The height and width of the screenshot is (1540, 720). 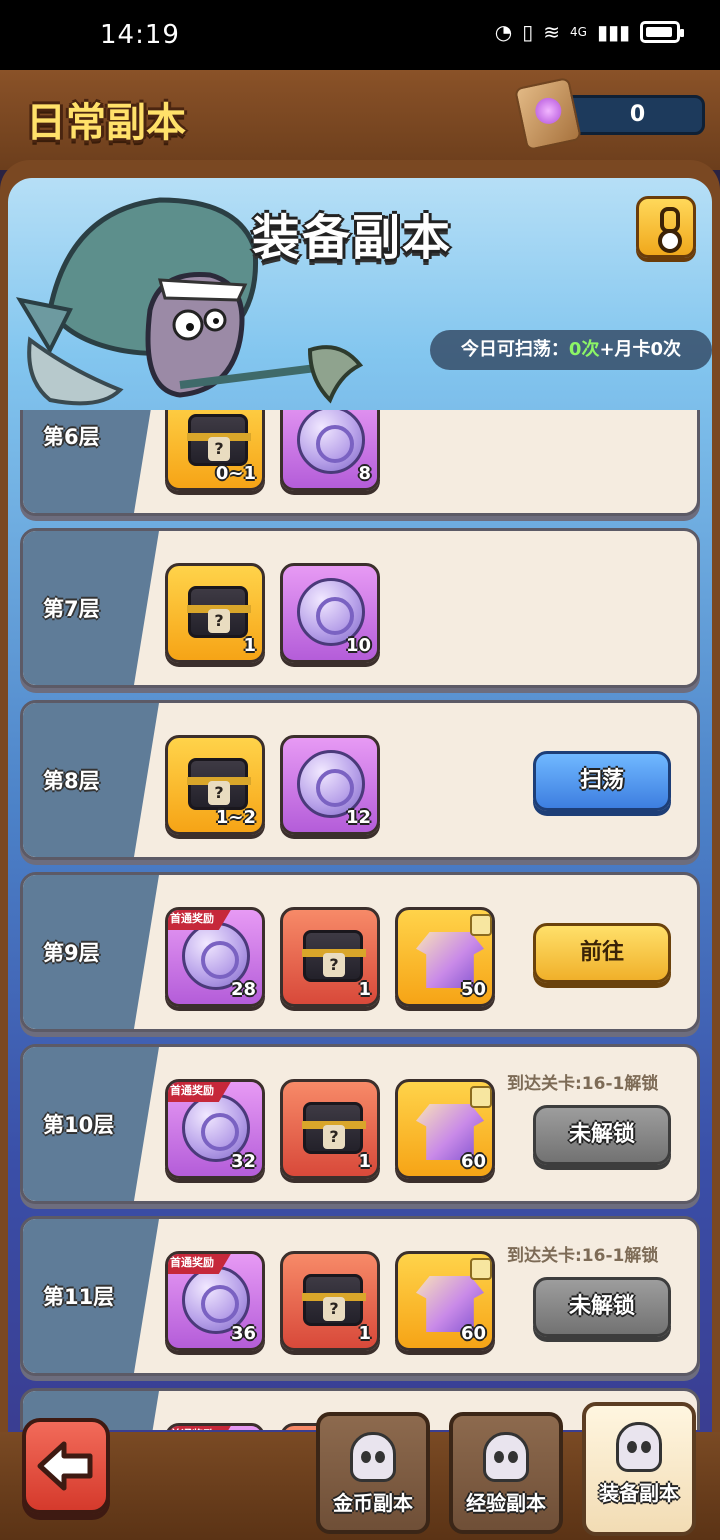 I want to click on reward-count: 12, so click(x=358, y=817).